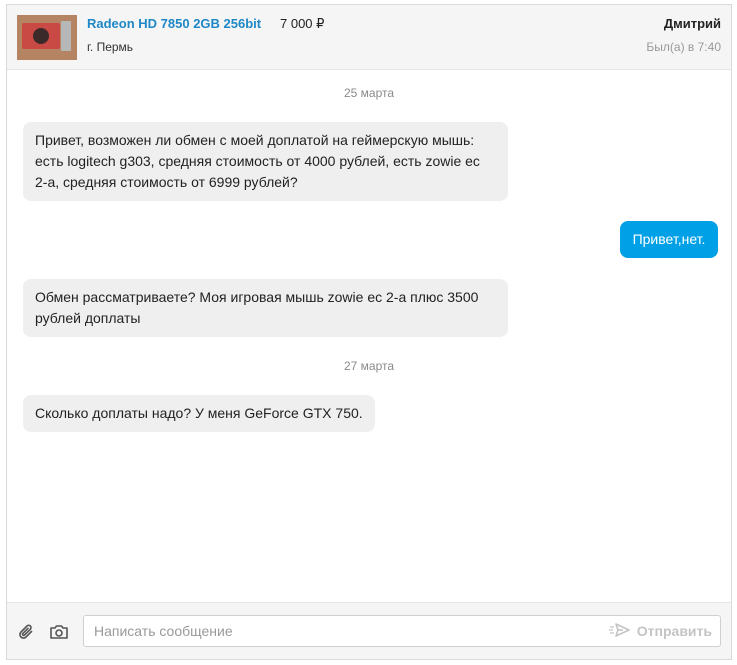 This screenshot has width=737, height=665. Describe the element at coordinates (174, 23) in the screenshot. I see `listing-title-link: Radeon HD 7850 2GB 256bit` at that location.